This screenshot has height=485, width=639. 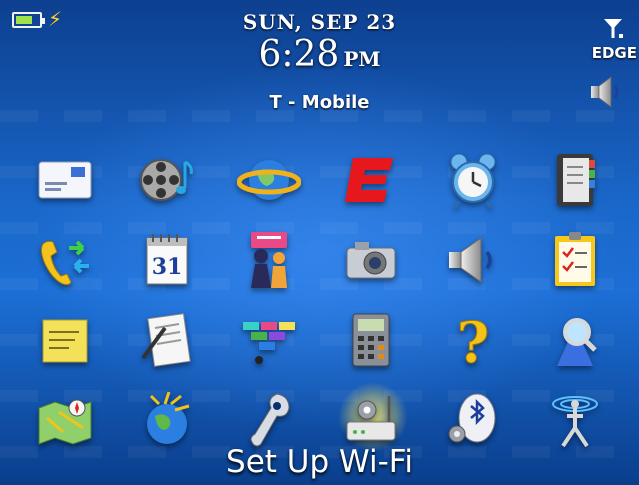 I want to click on clock-icon, so click(x=473, y=181).